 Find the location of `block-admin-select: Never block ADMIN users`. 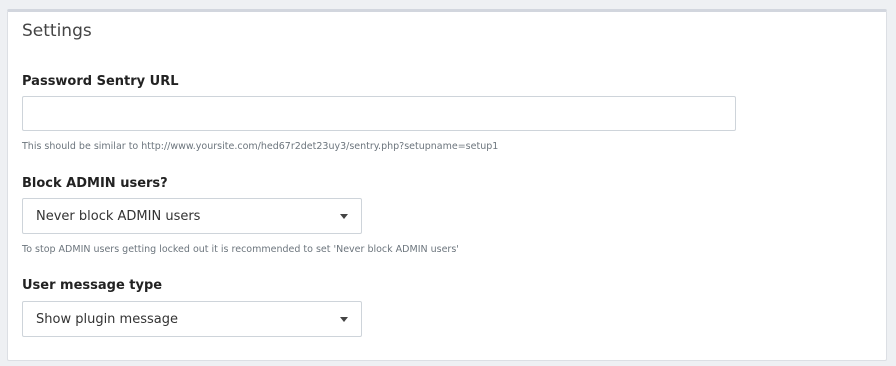

block-admin-select: Never block ADMIN users is located at coordinates (192, 216).